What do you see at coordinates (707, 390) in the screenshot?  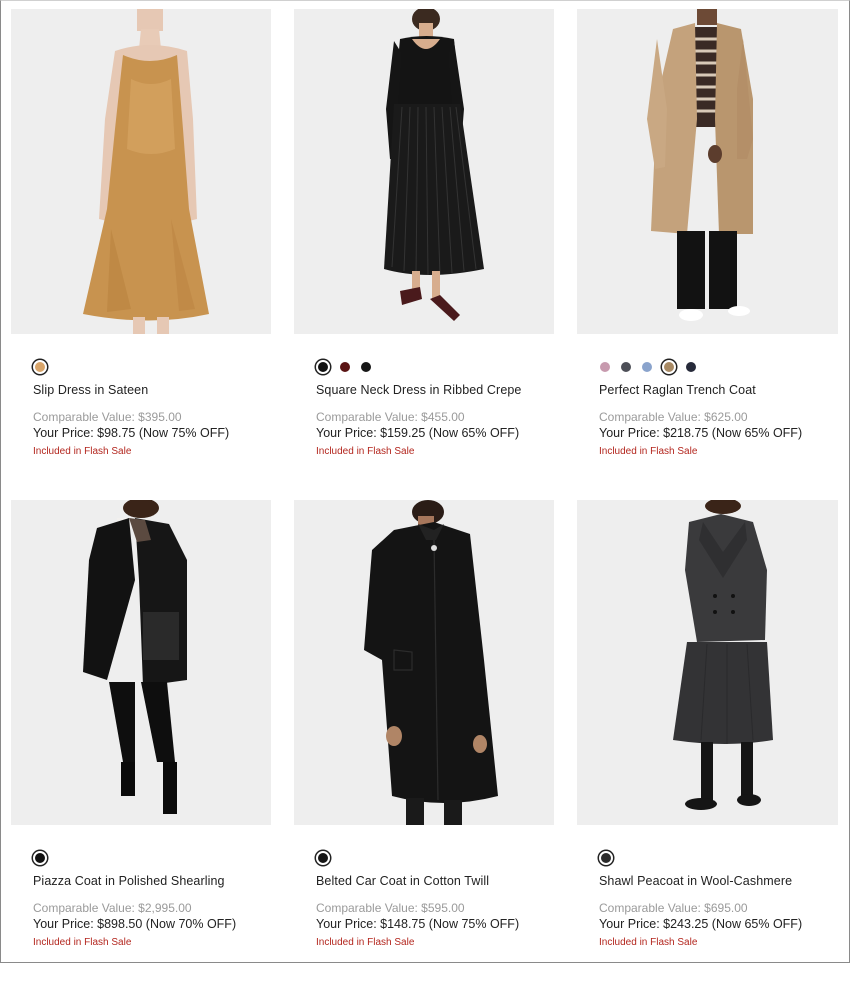 I see `product-name: Perfect Raglan Trench Coat` at bounding box center [707, 390].